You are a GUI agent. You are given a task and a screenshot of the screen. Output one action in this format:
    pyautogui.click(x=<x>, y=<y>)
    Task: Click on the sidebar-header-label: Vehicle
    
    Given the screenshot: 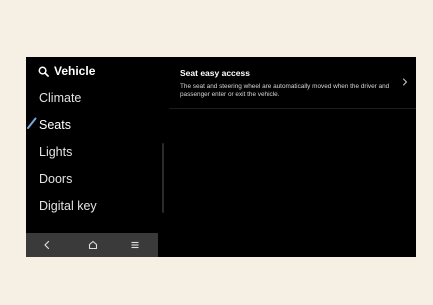 What is the action you would take?
    pyautogui.click(x=75, y=71)
    